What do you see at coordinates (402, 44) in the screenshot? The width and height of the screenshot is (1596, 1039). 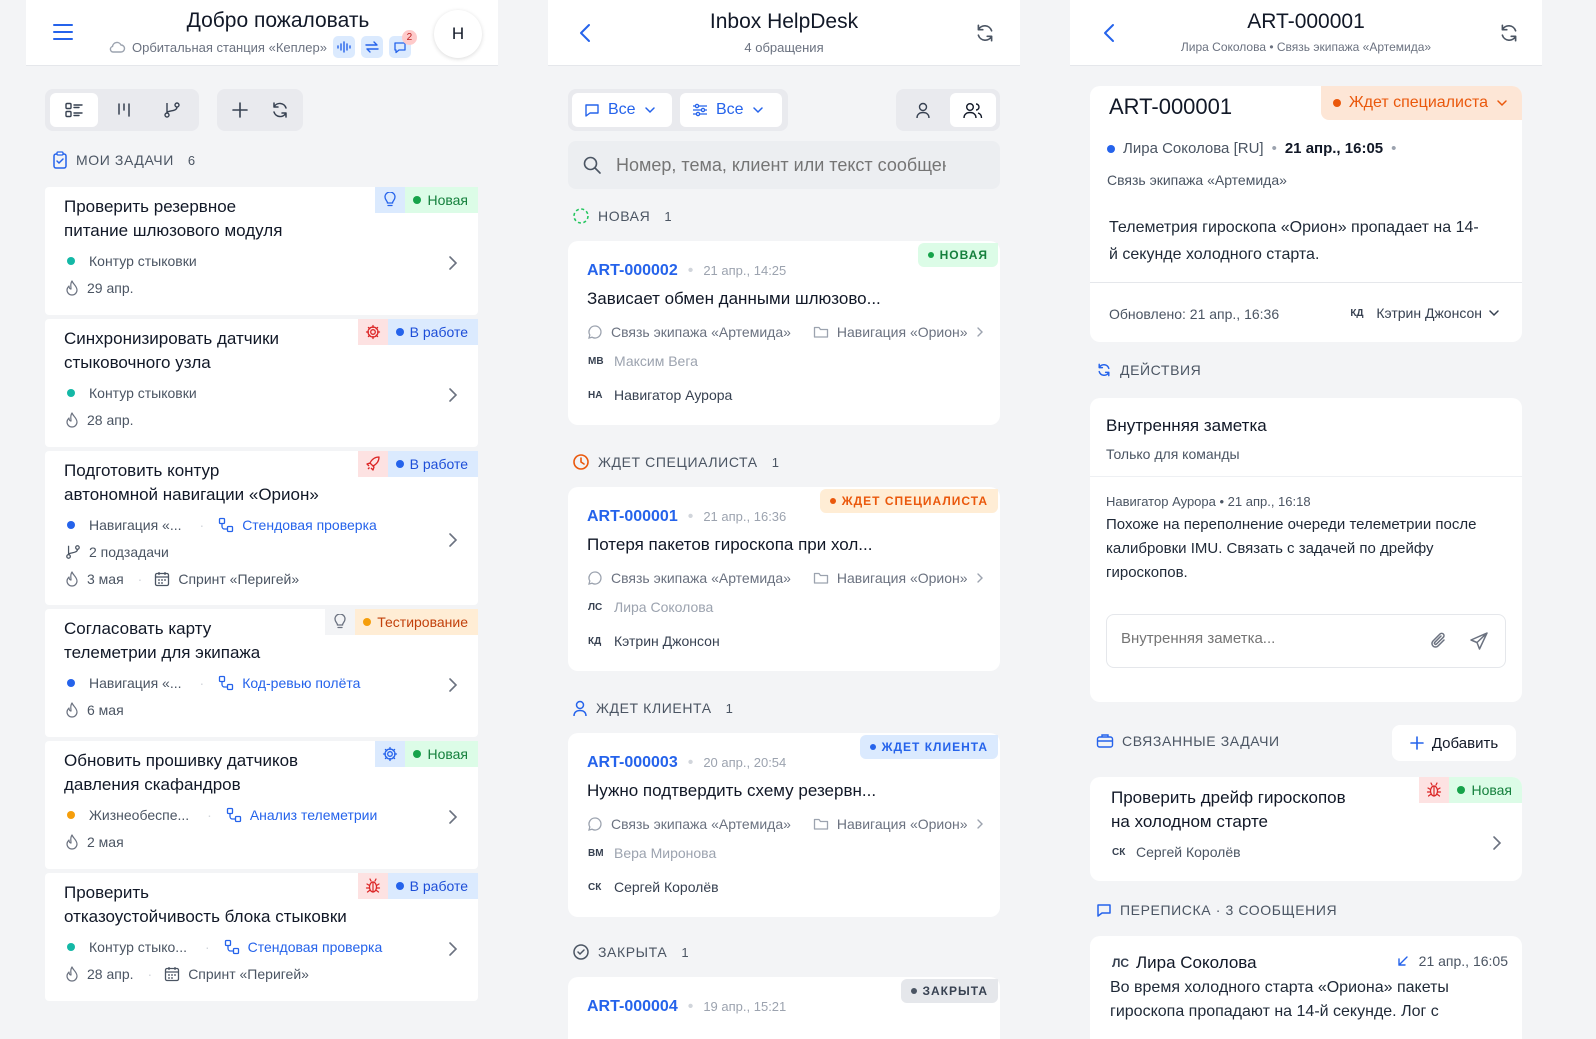 I see `chat-notif-icon: 2` at bounding box center [402, 44].